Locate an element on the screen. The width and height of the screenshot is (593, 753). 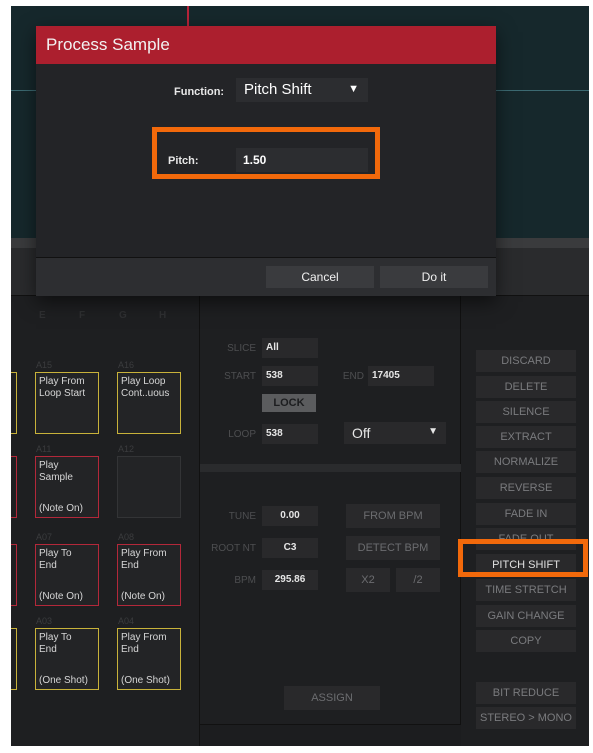
function-select: Pitch Shift ▼ is located at coordinates (302, 90).